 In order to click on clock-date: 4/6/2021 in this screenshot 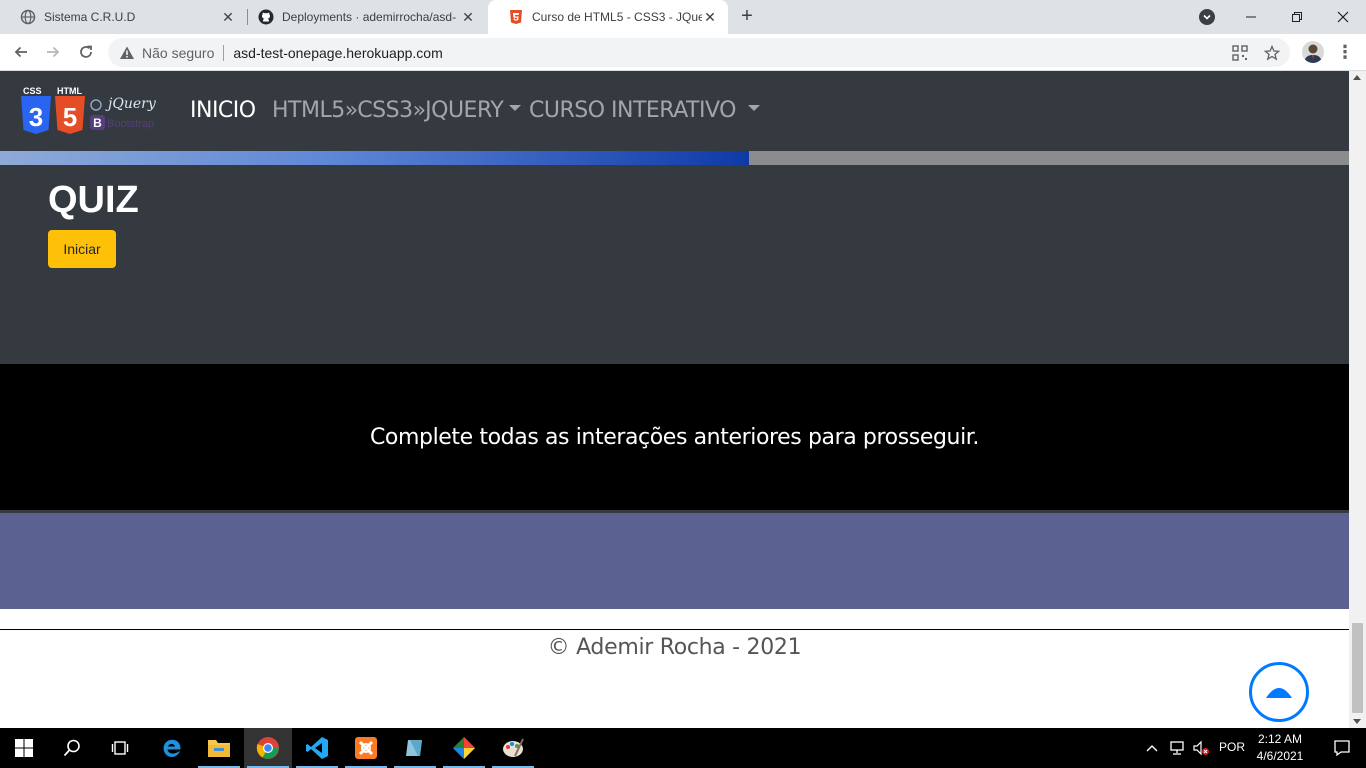, I will do `click(1280, 756)`.